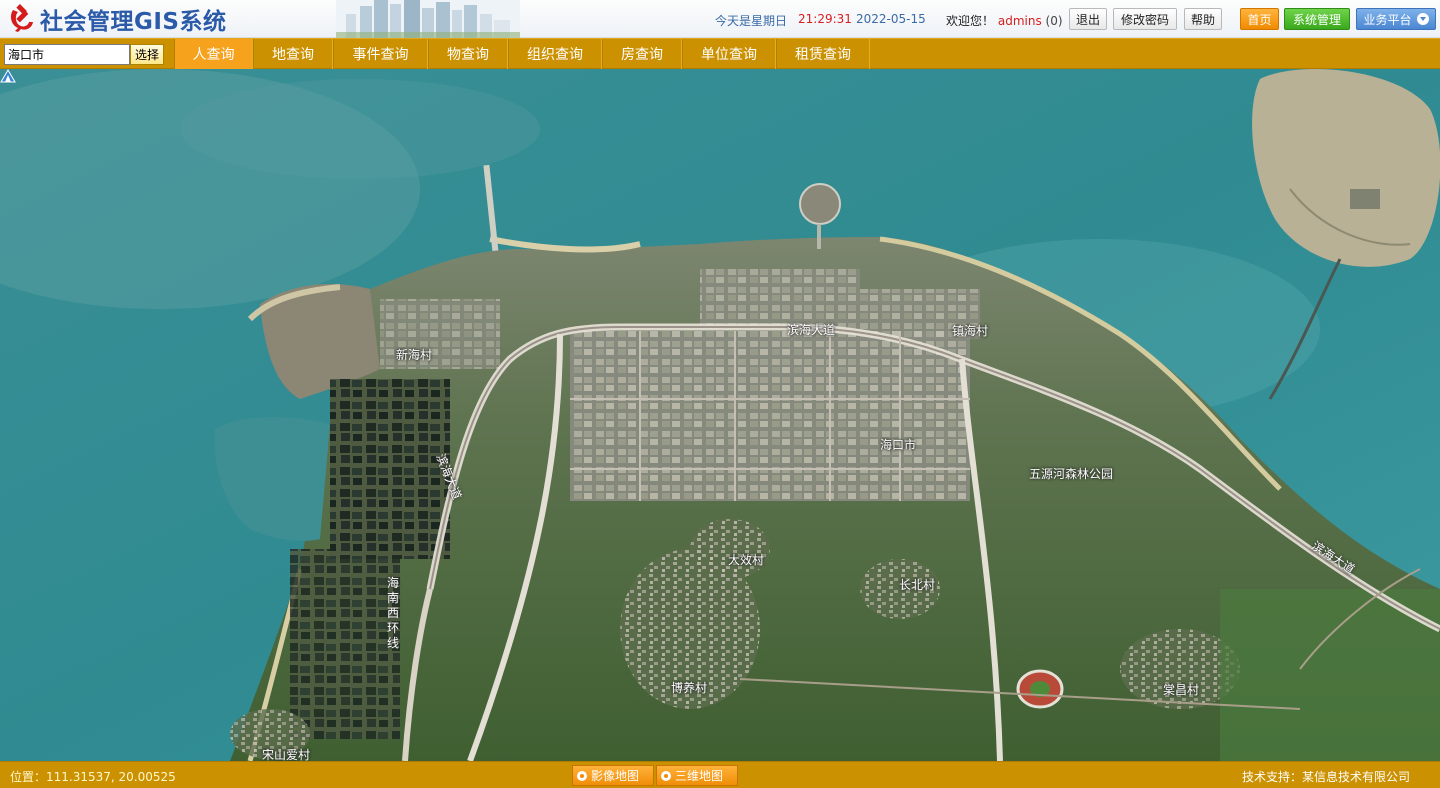 The image size is (1440, 788). Describe the element at coordinates (970, 21) in the screenshot. I see `welcome-prefix: 欢迎您！` at that location.